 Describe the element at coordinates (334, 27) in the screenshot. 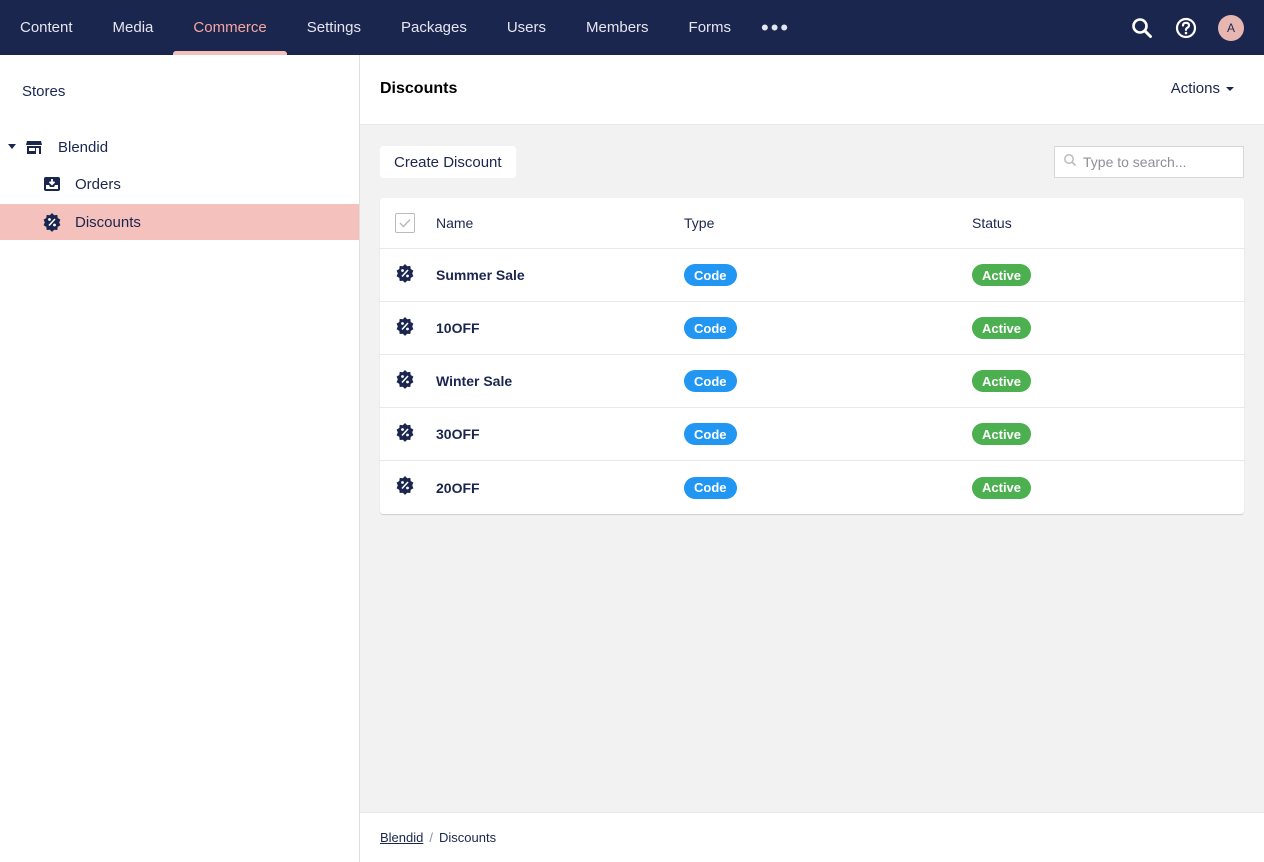

I see `nav-item-settings: Settings` at that location.